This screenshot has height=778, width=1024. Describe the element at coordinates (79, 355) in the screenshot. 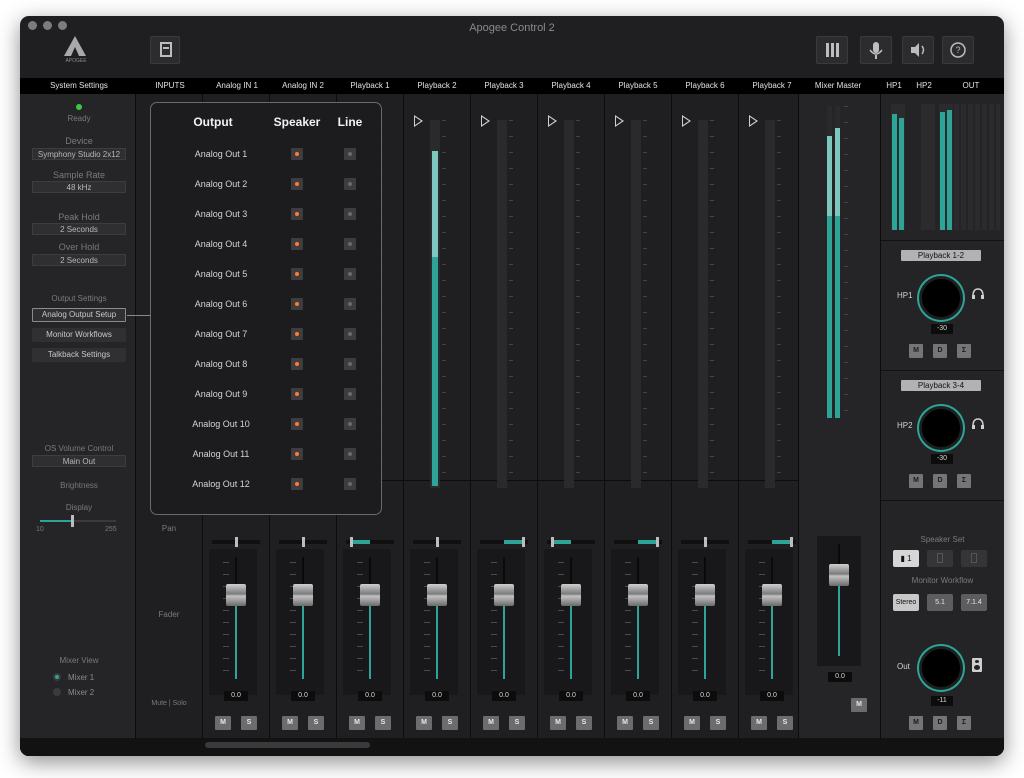

I see `talkback-settings-button: Talkback Settings` at that location.